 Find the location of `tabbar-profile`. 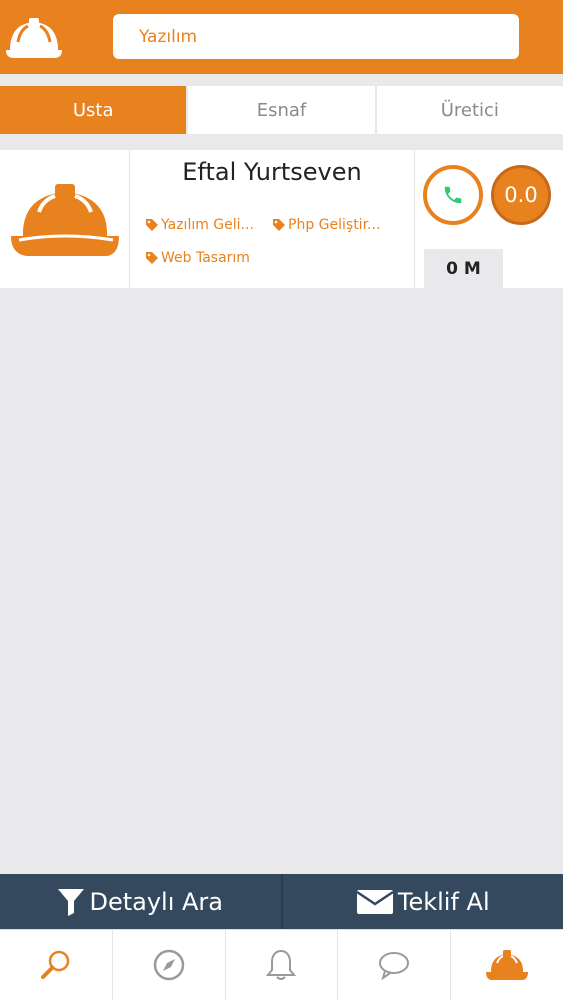

tabbar-profile is located at coordinates (507, 965).